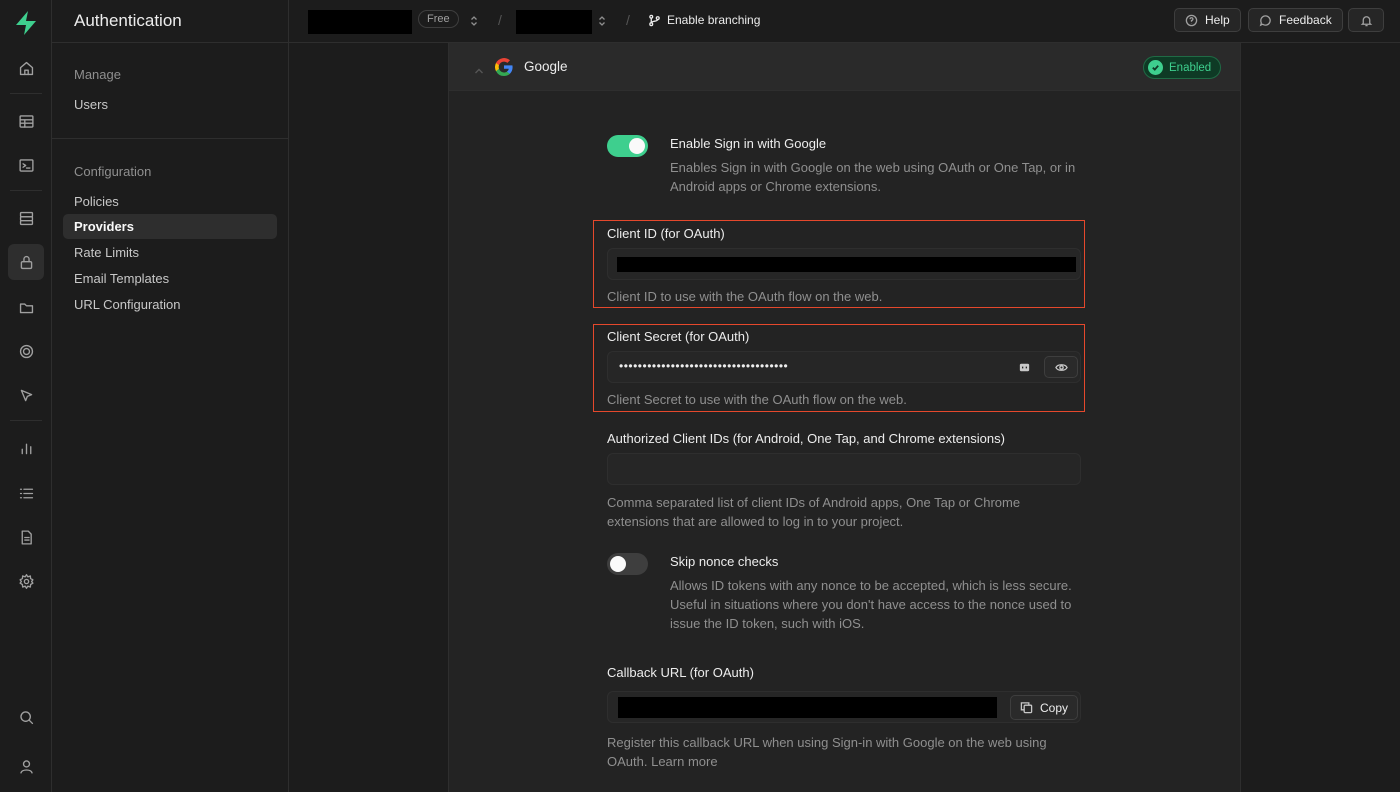  What do you see at coordinates (438, 19) in the screenshot?
I see `plan-badge: Free` at bounding box center [438, 19].